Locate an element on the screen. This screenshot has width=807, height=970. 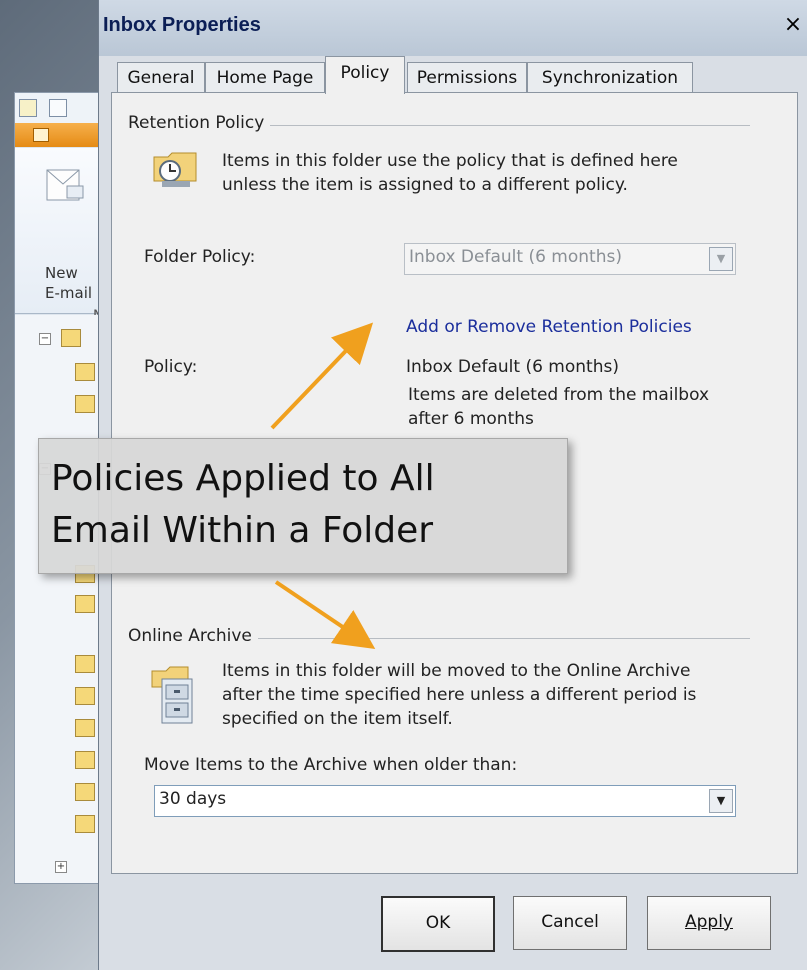
tab-general: General is located at coordinates (161, 77).